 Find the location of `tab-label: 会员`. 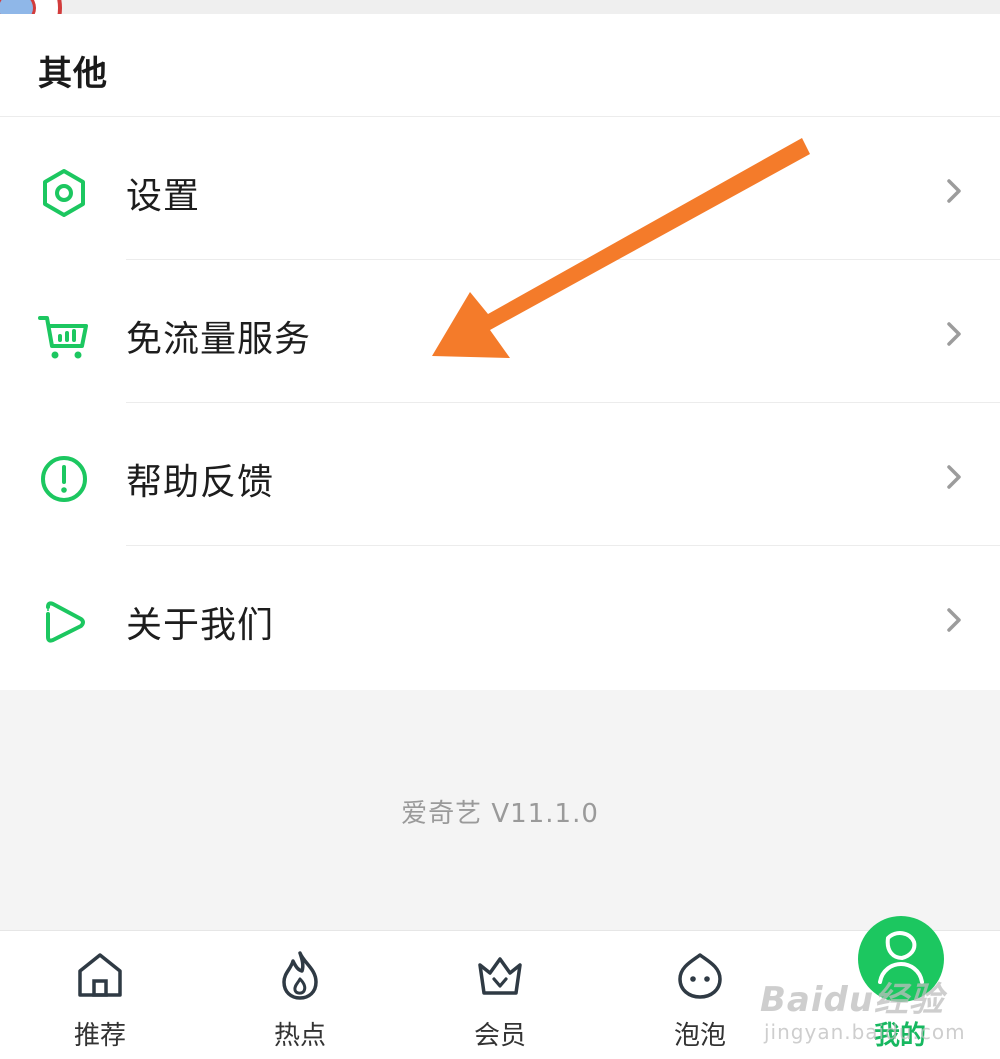

tab-label: 会员 is located at coordinates (499, 1036).